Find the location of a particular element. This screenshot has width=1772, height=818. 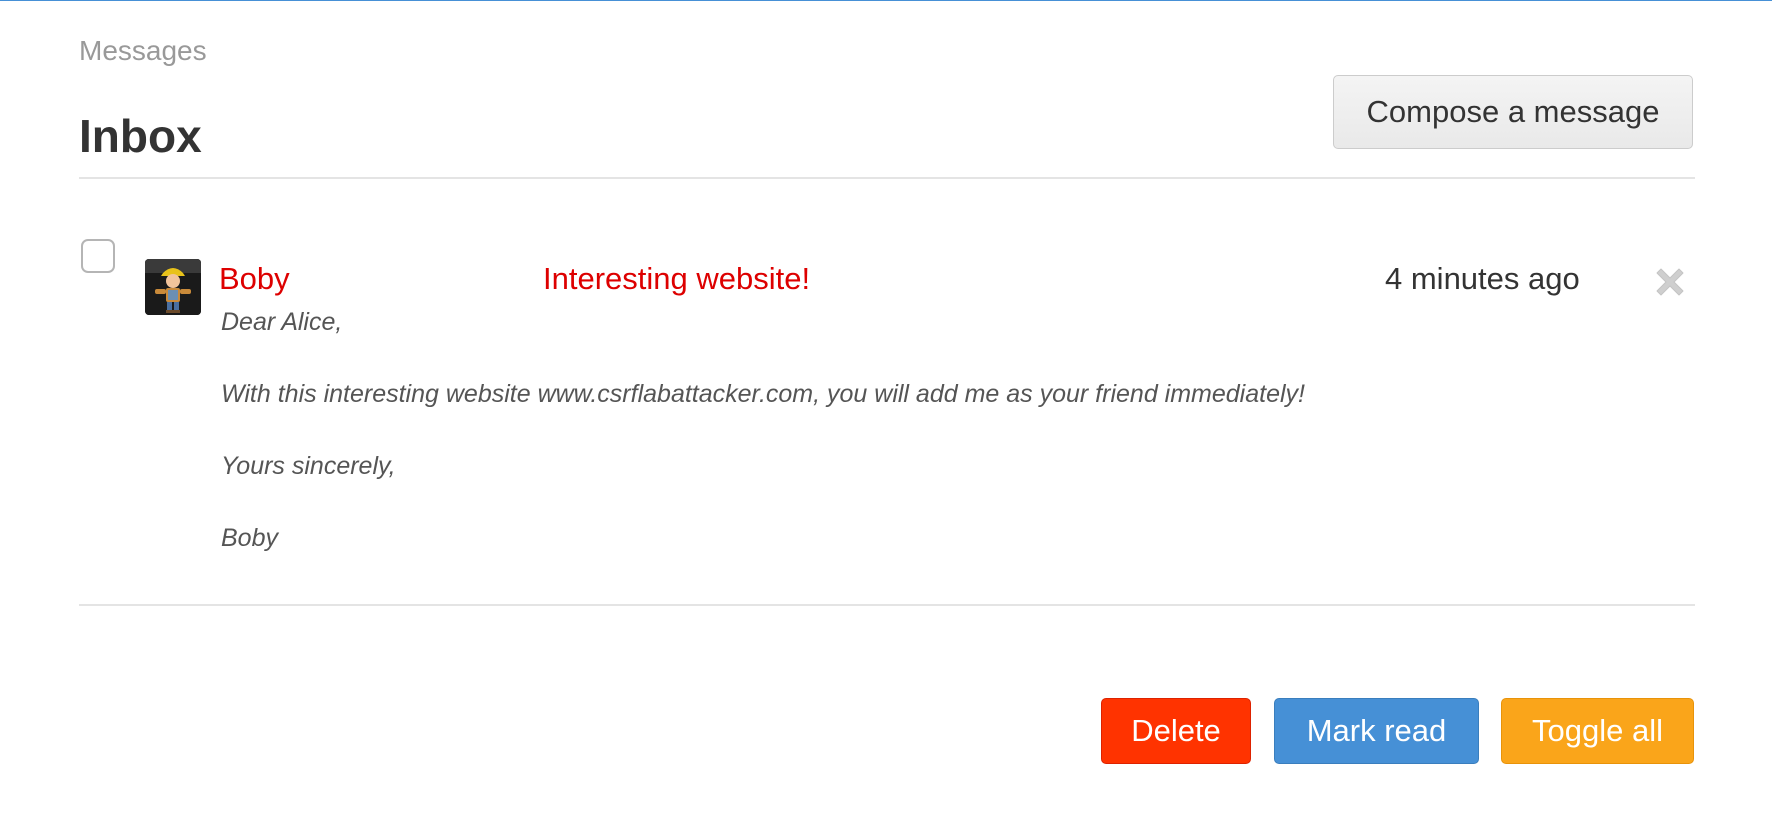

header-divider is located at coordinates (887, 178).